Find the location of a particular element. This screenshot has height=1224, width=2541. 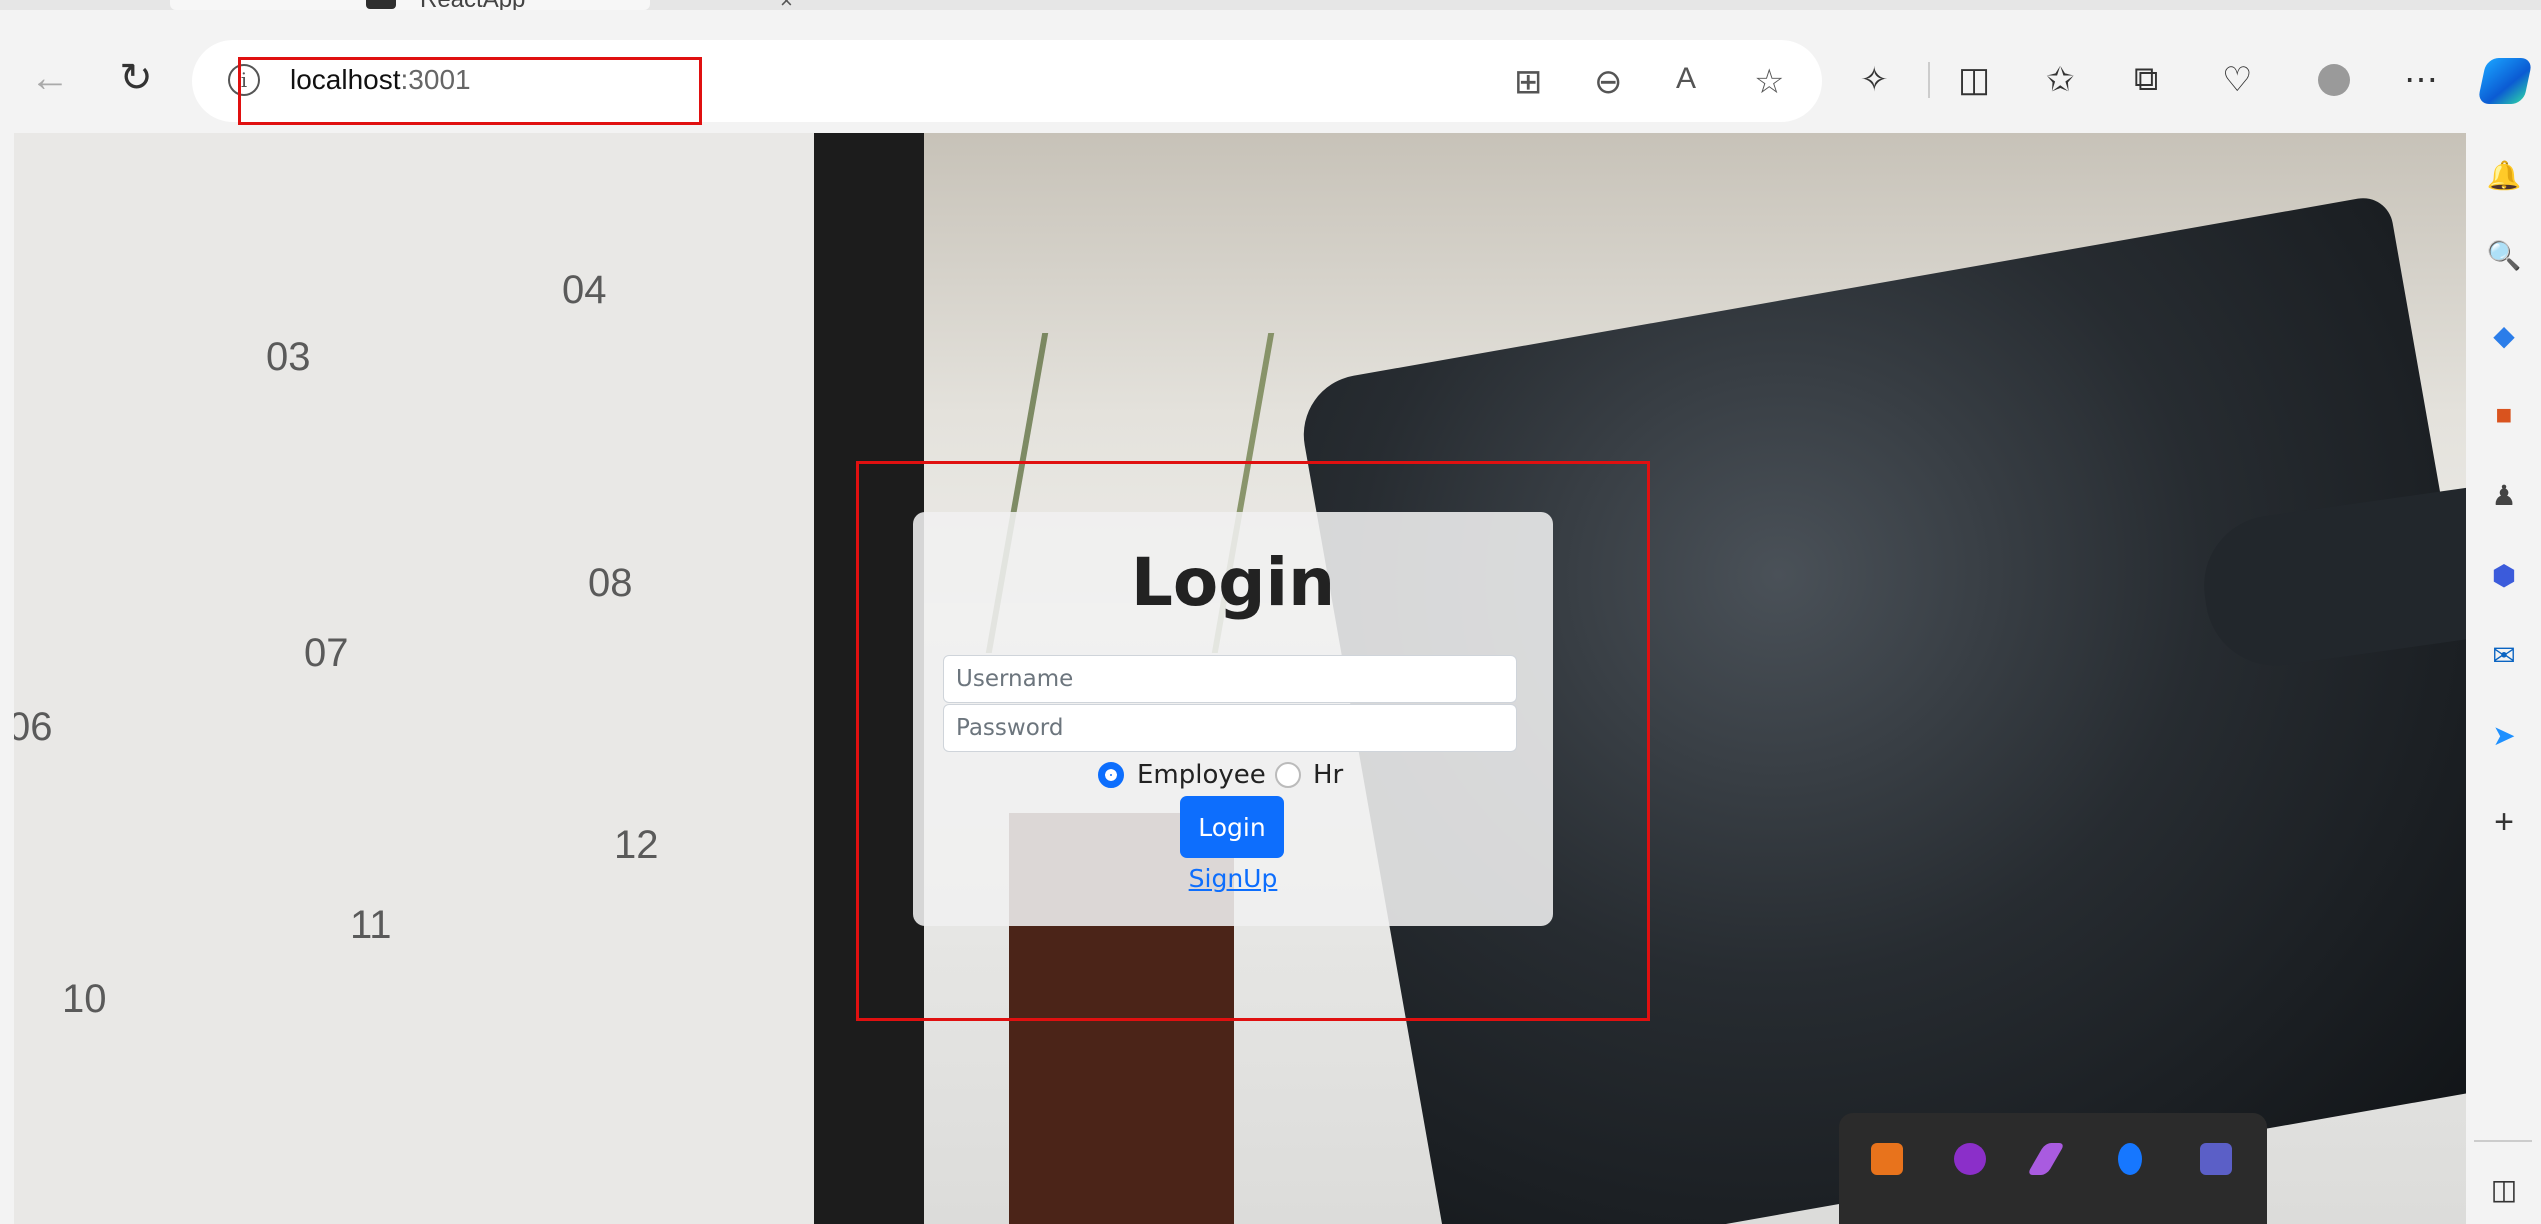

search-icon: 🔍 is located at coordinates (2504, 255).